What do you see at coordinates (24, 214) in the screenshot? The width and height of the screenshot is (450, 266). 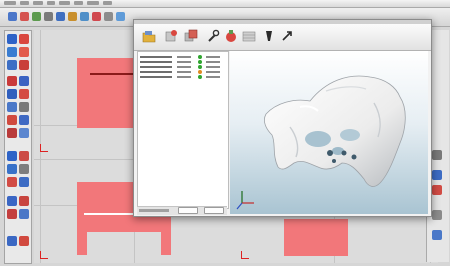 I see `export-tool-icon` at bounding box center [24, 214].